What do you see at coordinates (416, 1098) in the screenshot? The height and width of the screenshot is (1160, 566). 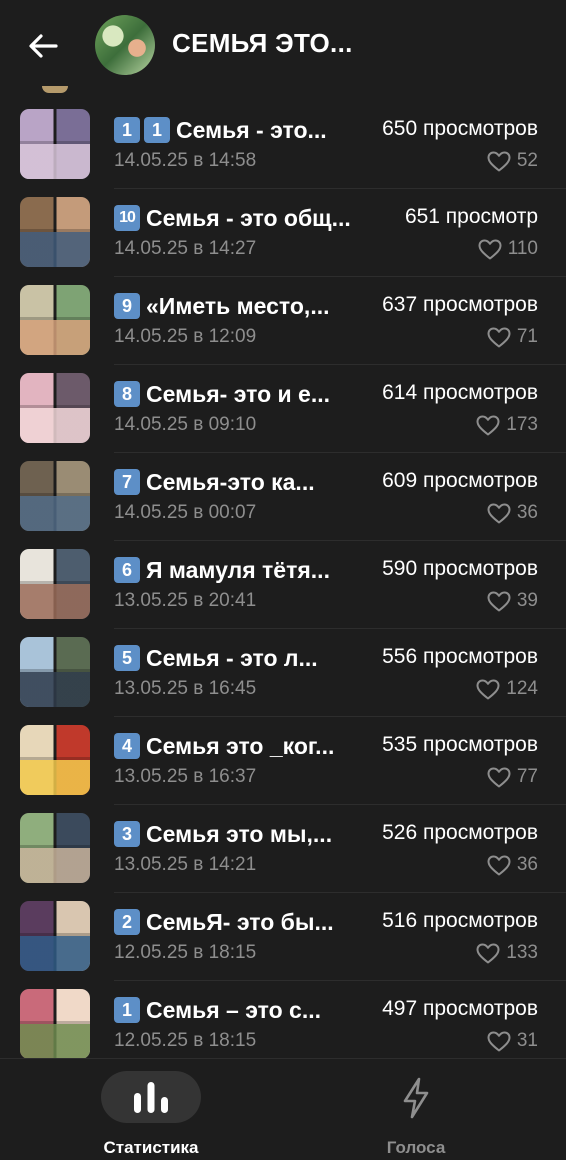 I see `lightning-icon` at bounding box center [416, 1098].